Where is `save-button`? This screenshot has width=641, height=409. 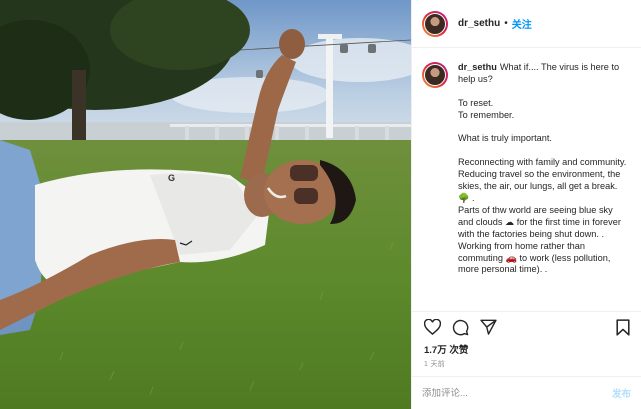 save-button is located at coordinates (623, 327).